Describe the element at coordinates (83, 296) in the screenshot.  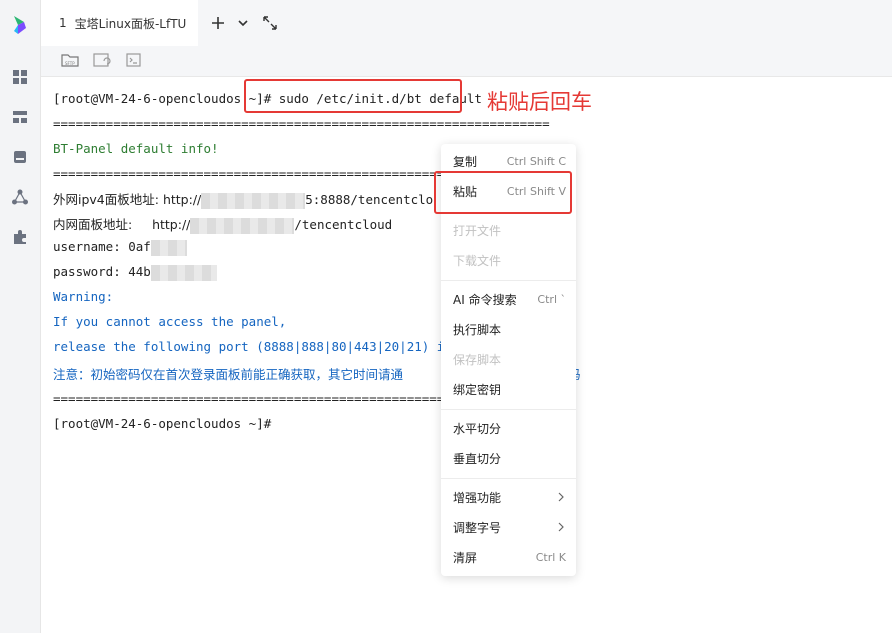
I see `warning-label: Warning:` at that location.